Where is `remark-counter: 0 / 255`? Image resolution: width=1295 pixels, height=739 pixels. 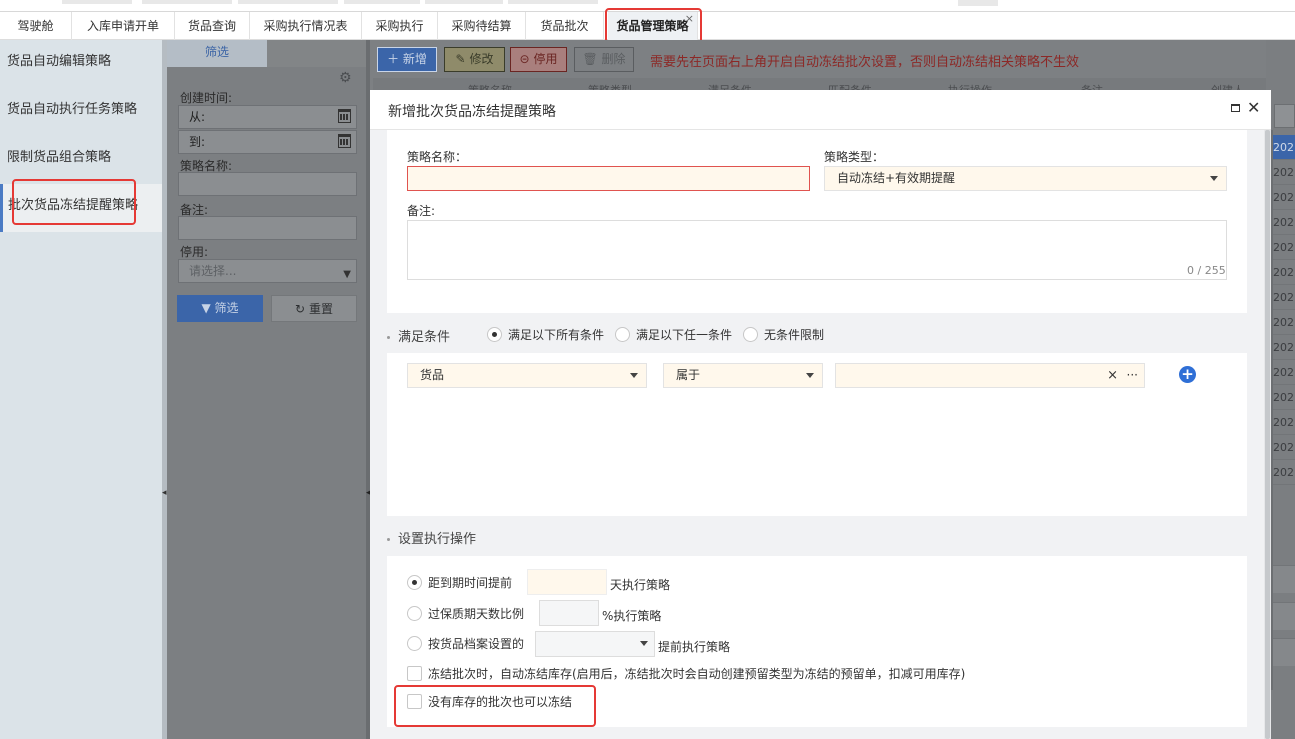
remark-counter: 0 / 255 is located at coordinates (1206, 270).